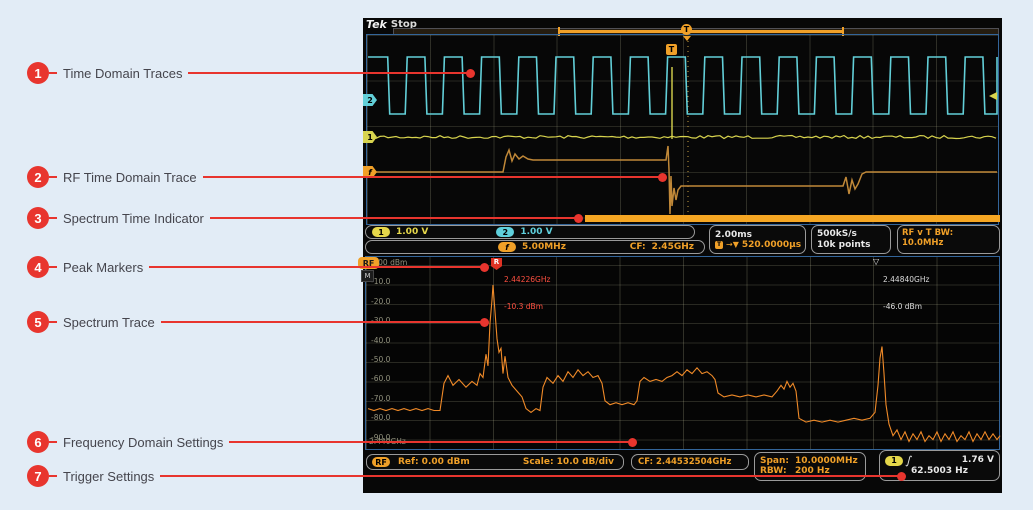 This screenshot has height=510, width=1033. What do you see at coordinates (928, 238) in the screenshot?
I see `rf-vs-time-bw-readout: RF v T BW: 10.0MHz` at bounding box center [928, 238].